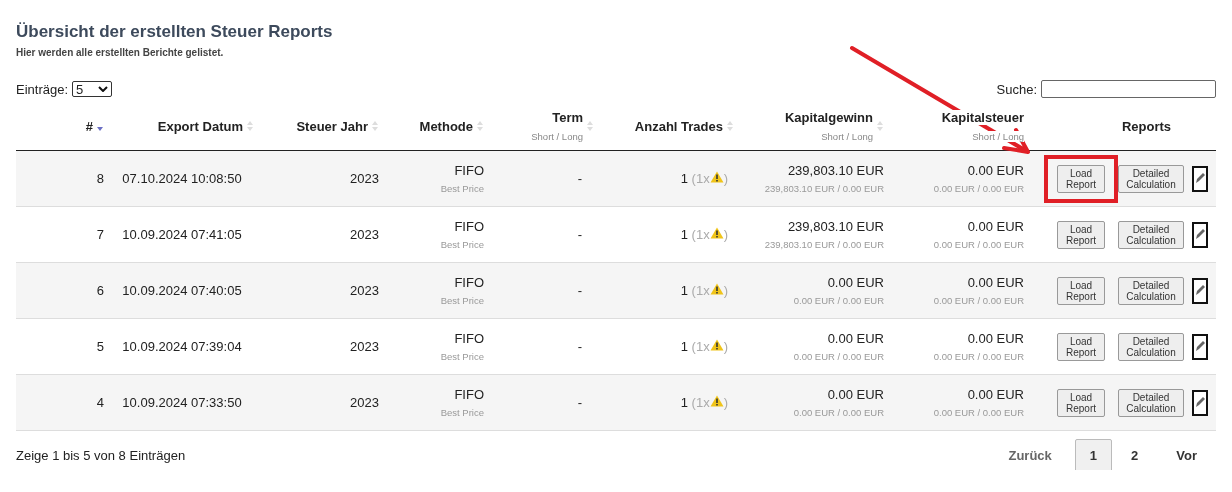  What do you see at coordinates (182, 178) in the screenshot?
I see `export-date: 07.10.2024 10:08:50` at bounding box center [182, 178].